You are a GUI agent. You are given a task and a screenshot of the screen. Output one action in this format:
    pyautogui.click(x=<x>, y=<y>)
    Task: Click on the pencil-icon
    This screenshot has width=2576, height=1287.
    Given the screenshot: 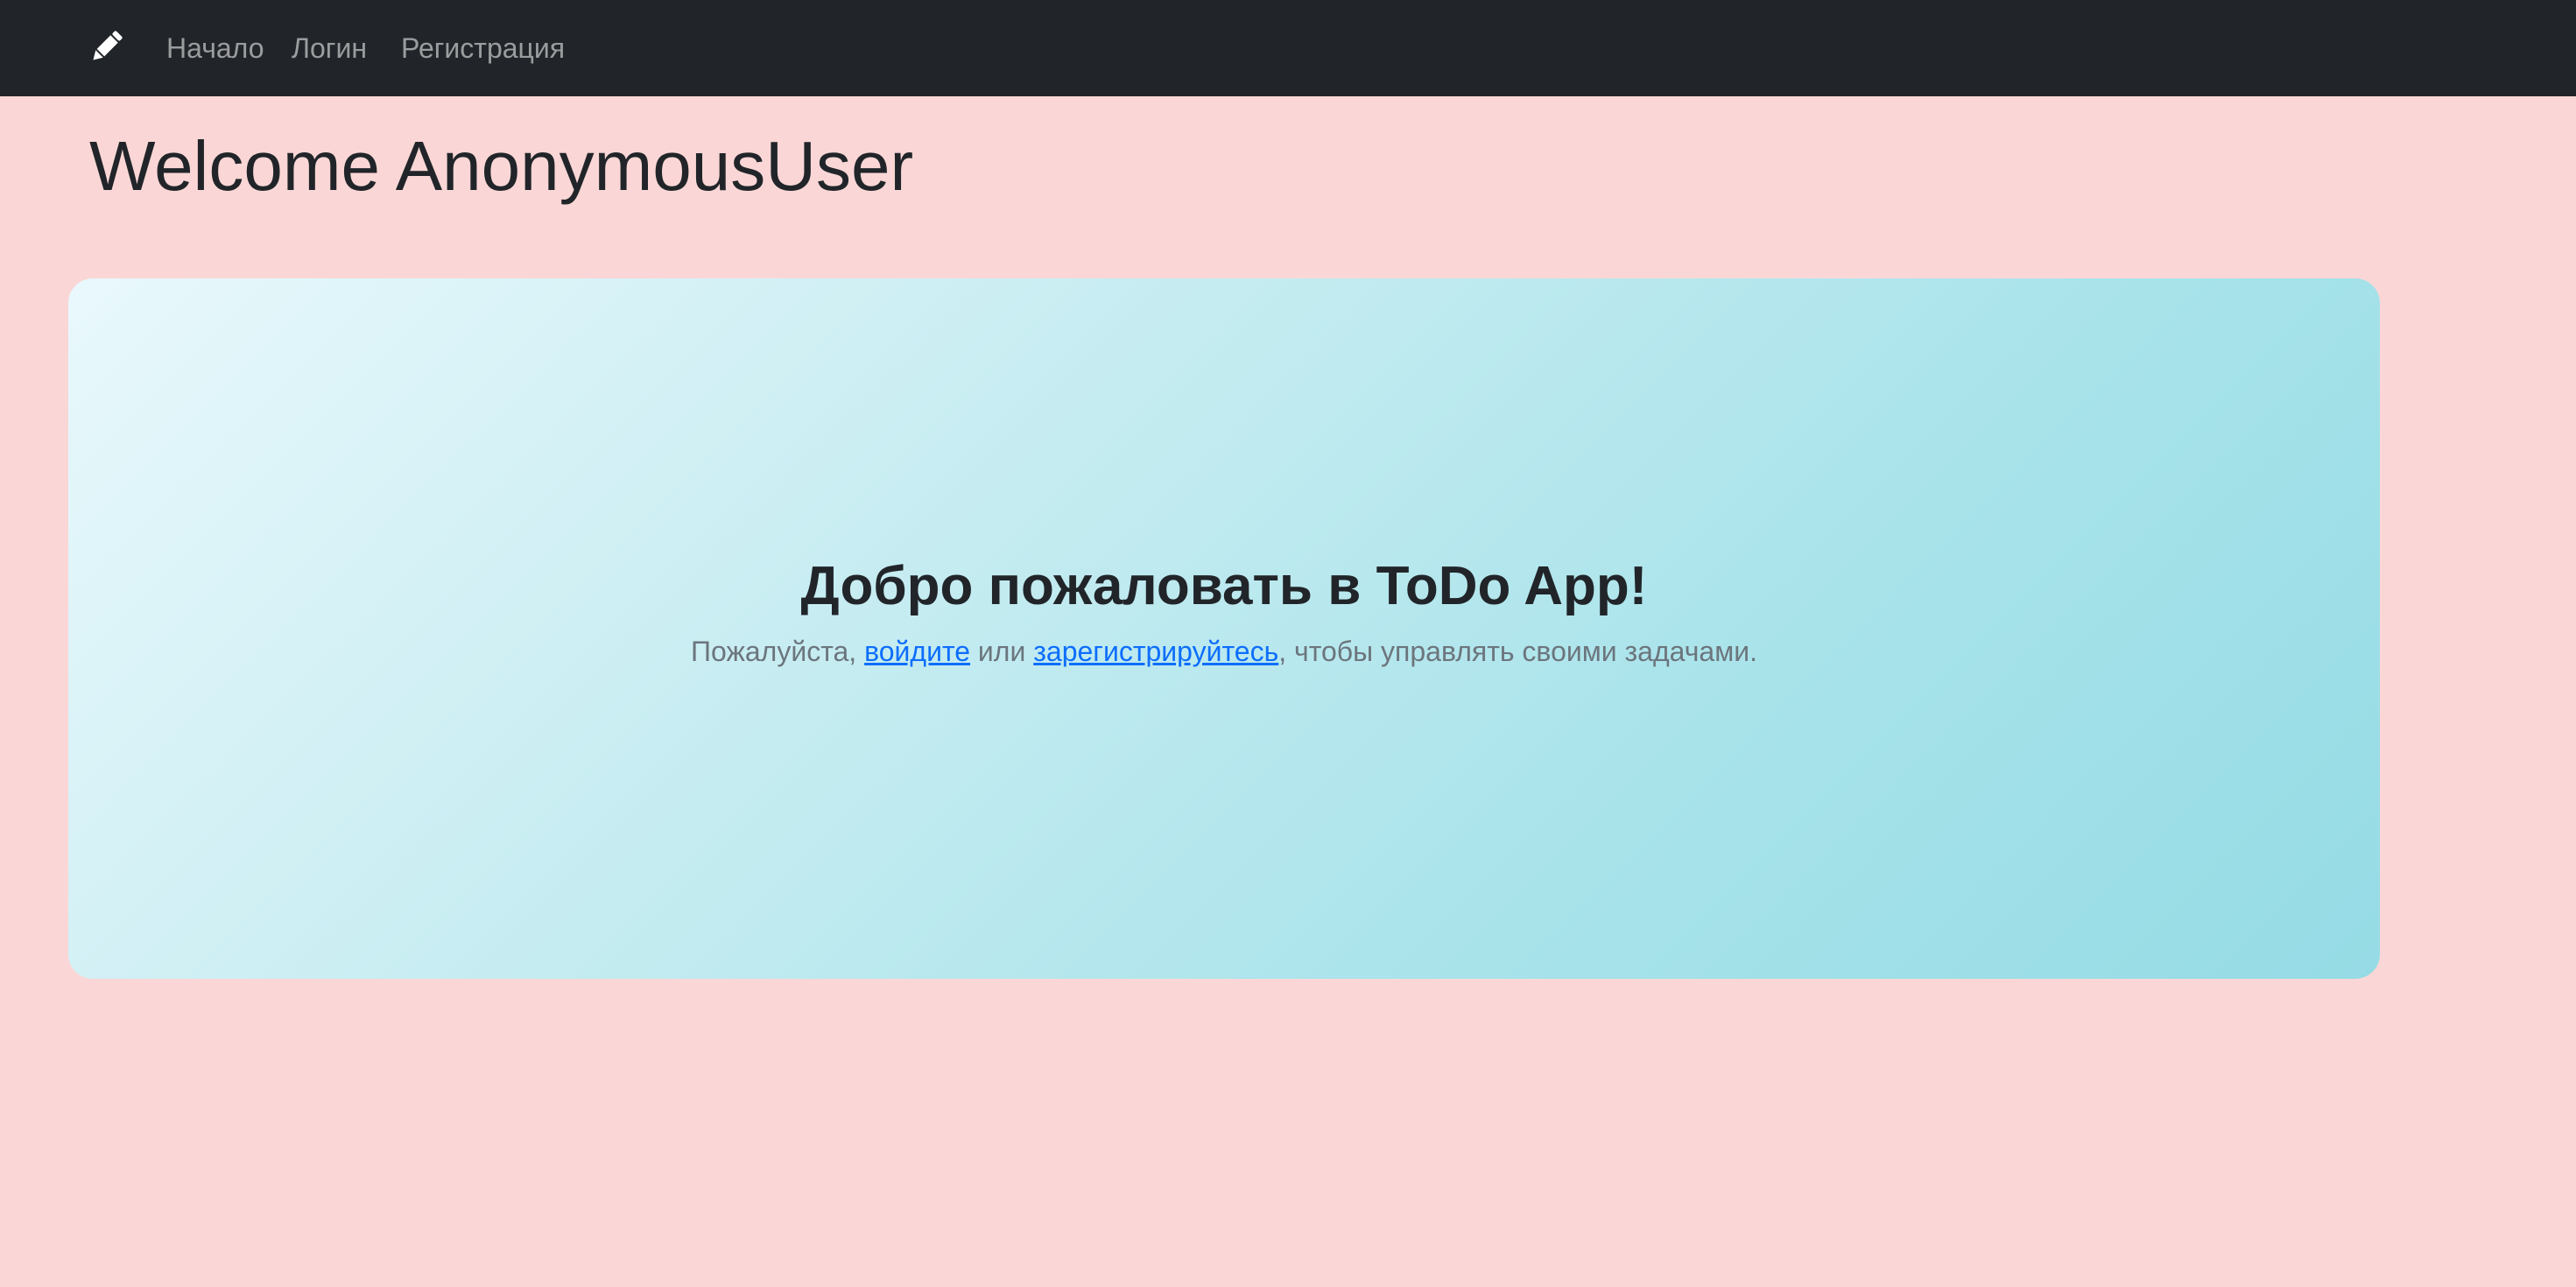 What is the action you would take?
    pyautogui.click(x=108, y=45)
    